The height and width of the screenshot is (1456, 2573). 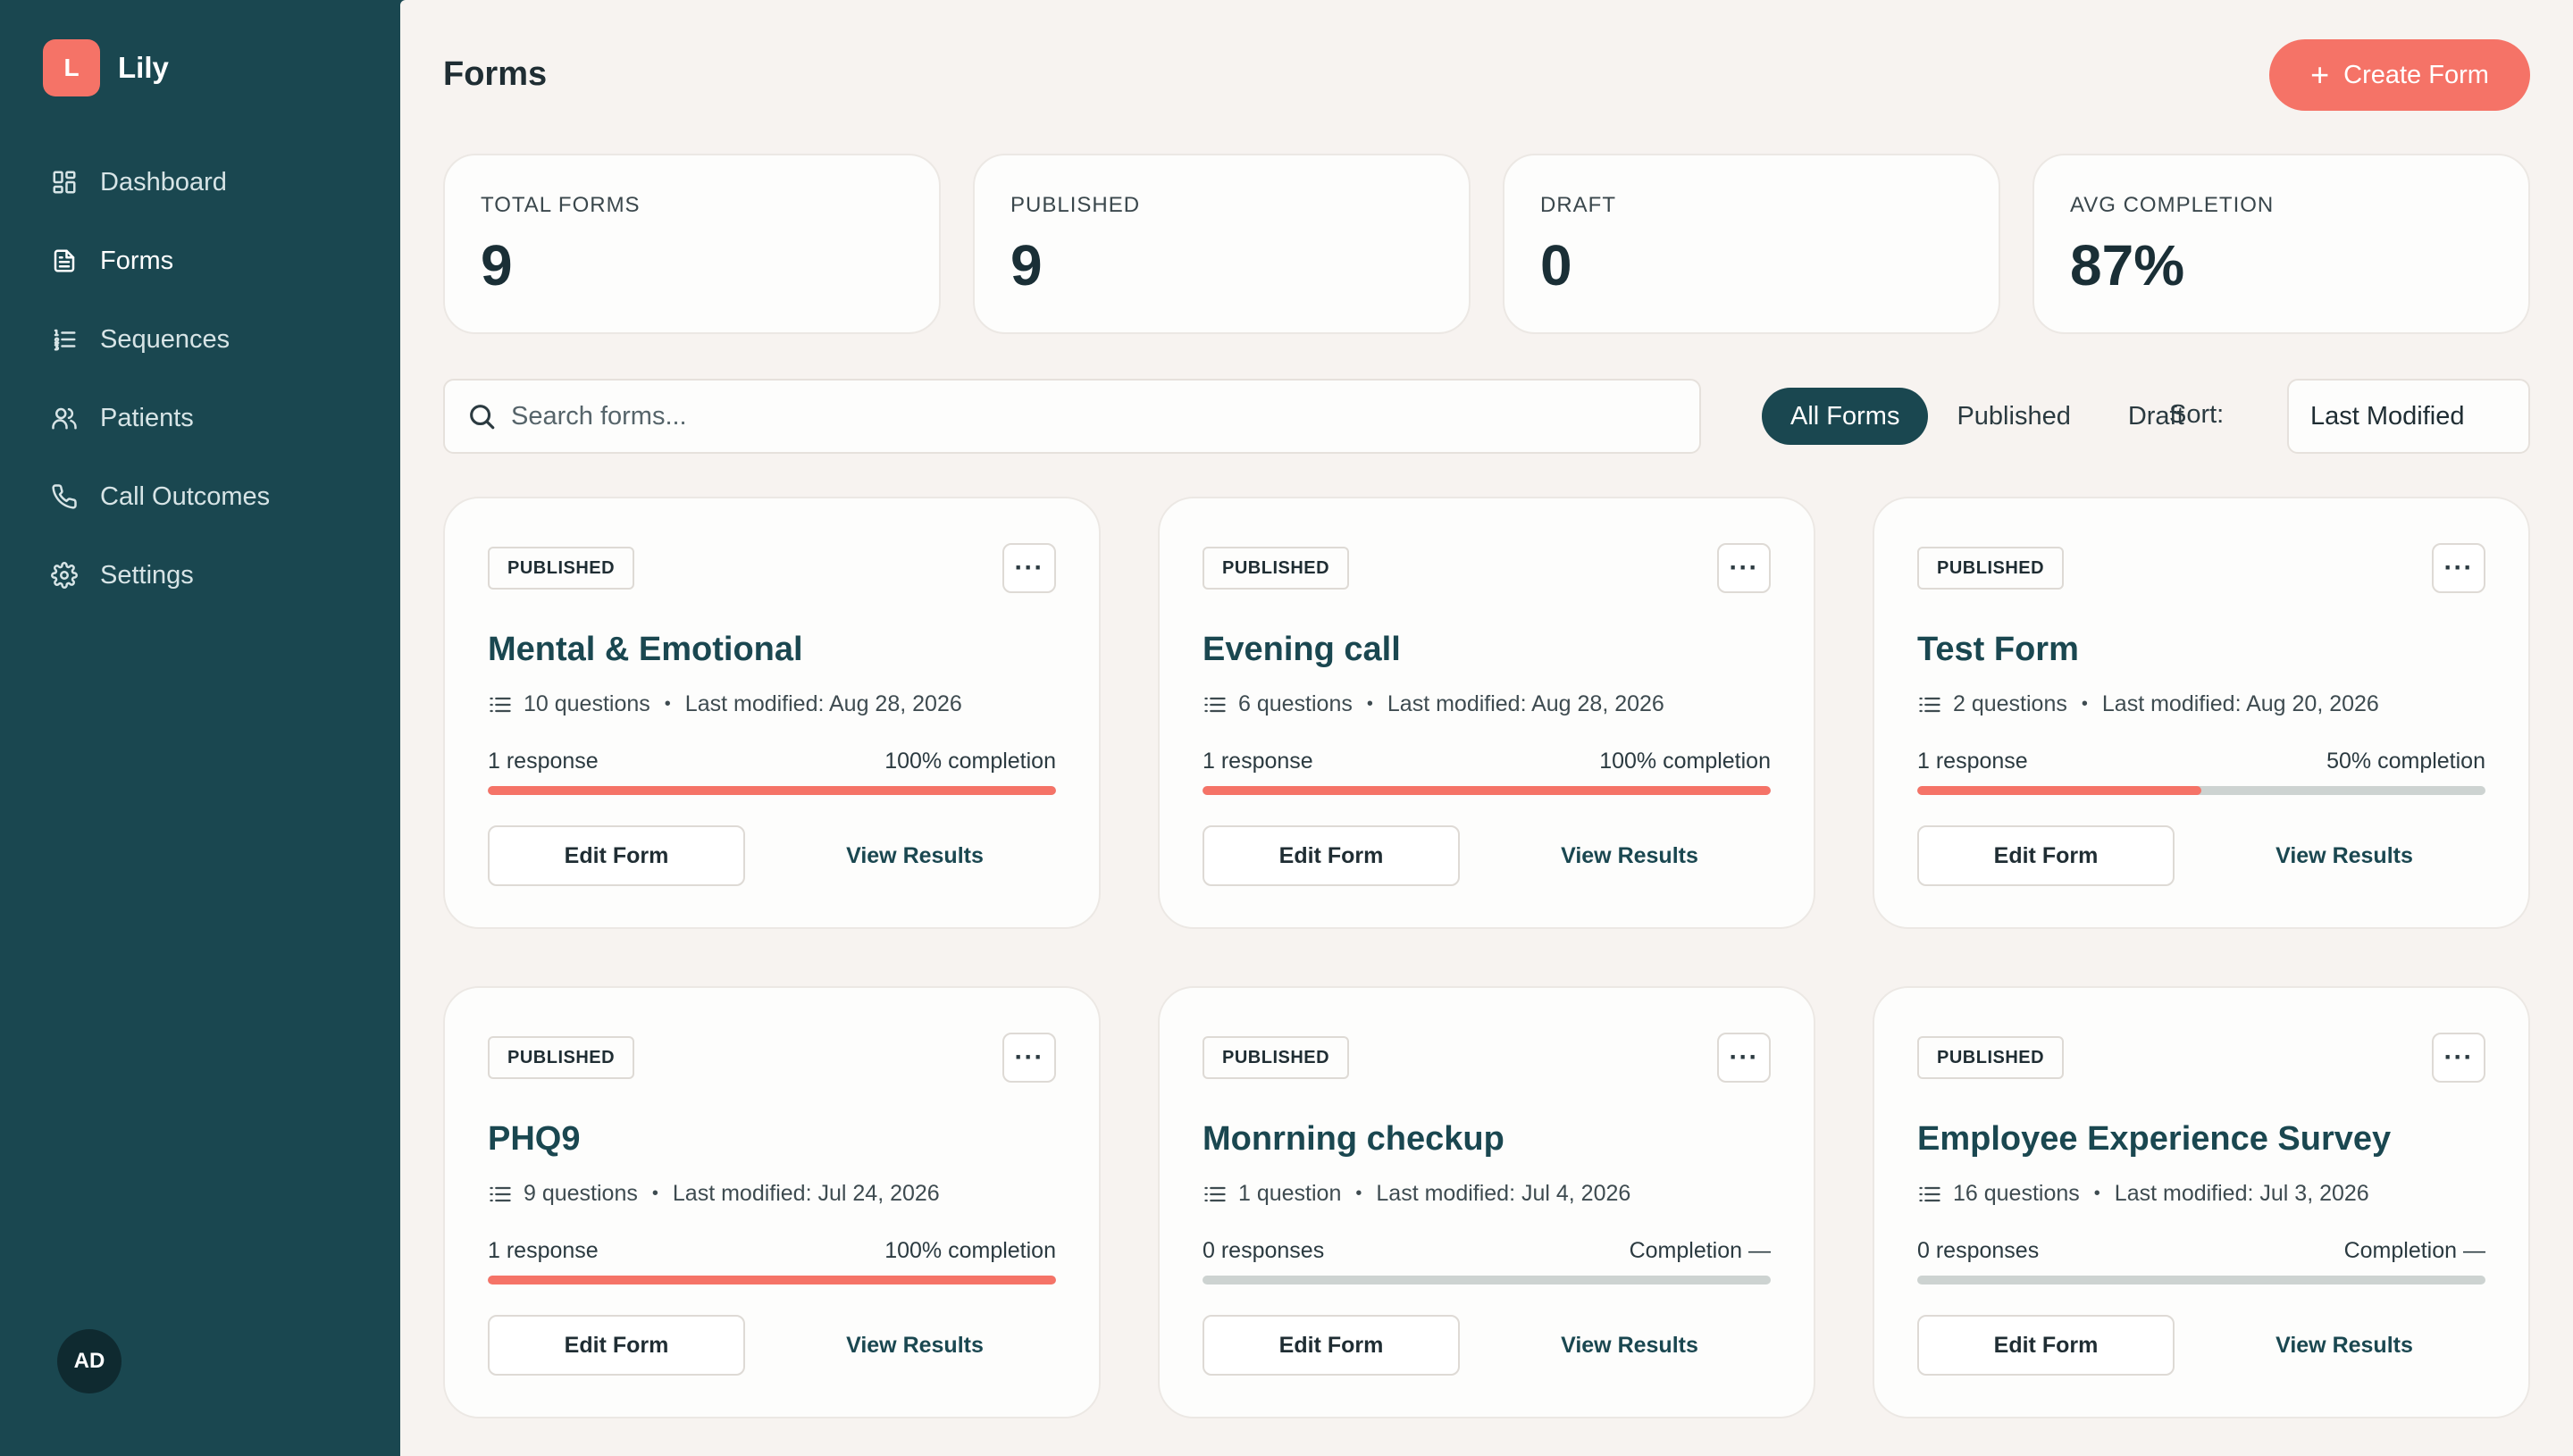 I want to click on sidebar-item-patients: Patients, so click(x=200, y=418).